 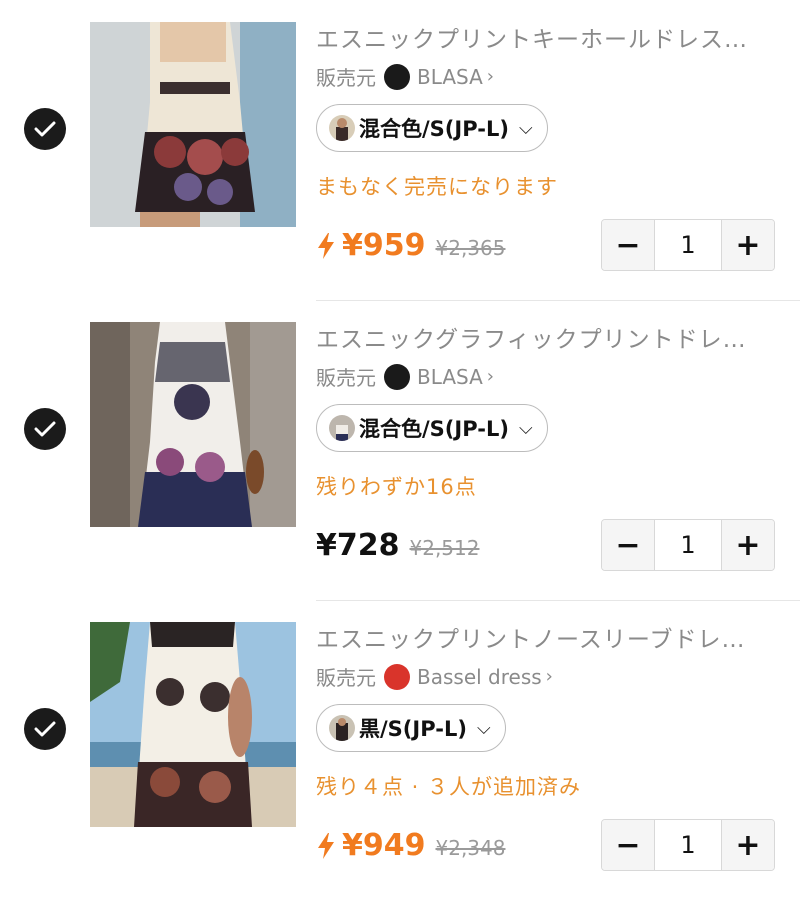 What do you see at coordinates (449, 787) in the screenshot?
I see `stock-status: 残り４点 · ３人が追加済み` at bounding box center [449, 787].